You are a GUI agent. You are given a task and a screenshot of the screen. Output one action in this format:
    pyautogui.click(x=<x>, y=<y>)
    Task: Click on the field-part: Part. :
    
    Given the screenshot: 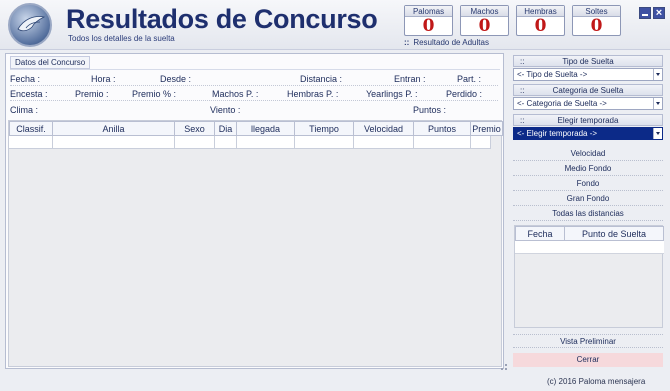 What is the action you would take?
    pyautogui.click(x=469, y=79)
    